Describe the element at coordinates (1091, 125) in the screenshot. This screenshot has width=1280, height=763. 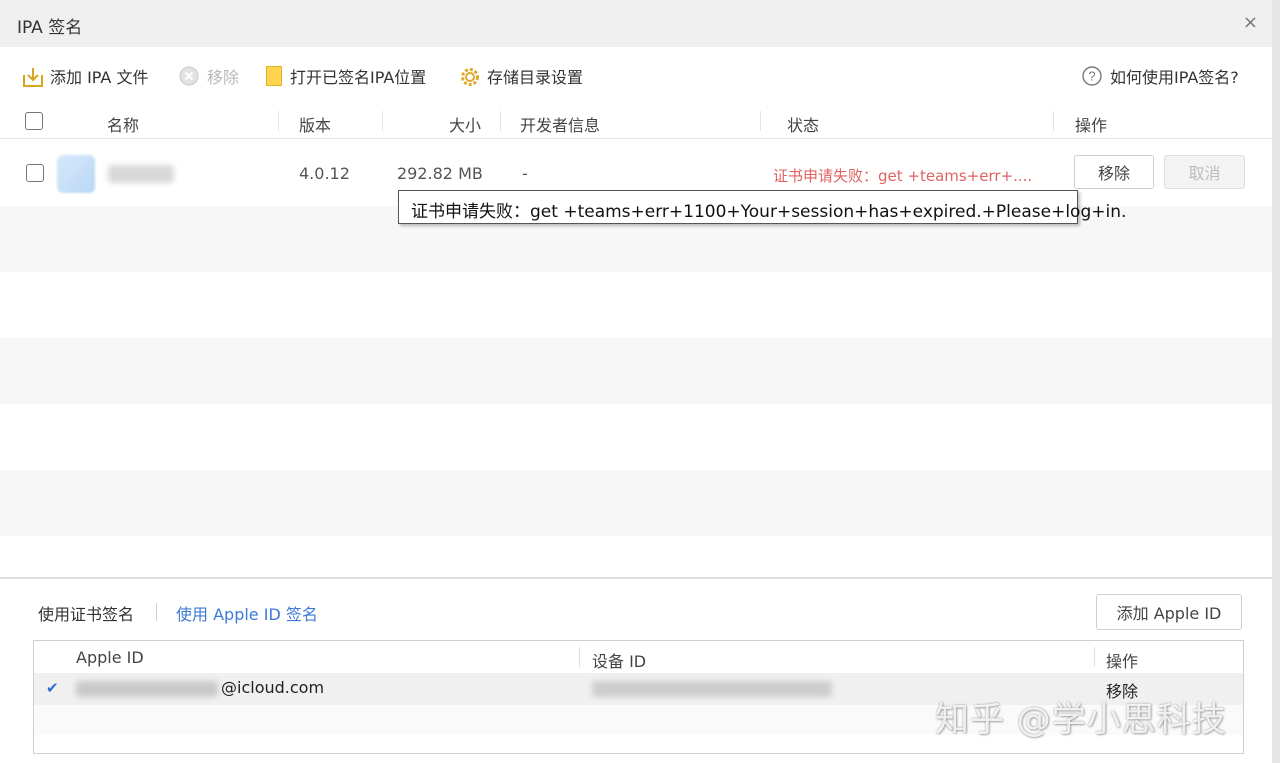
I see `column-actions: 操作` at that location.